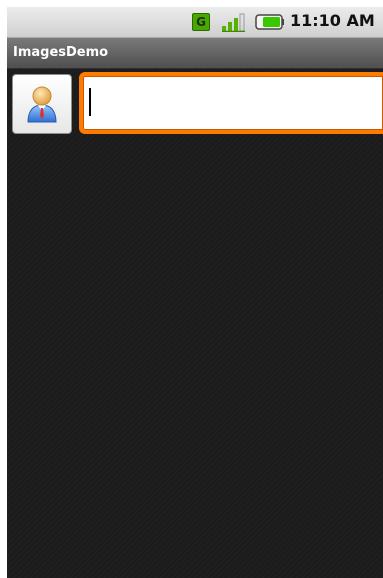 This screenshot has width=383, height=578. I want to click on contact-image-button, so click(42, 104).